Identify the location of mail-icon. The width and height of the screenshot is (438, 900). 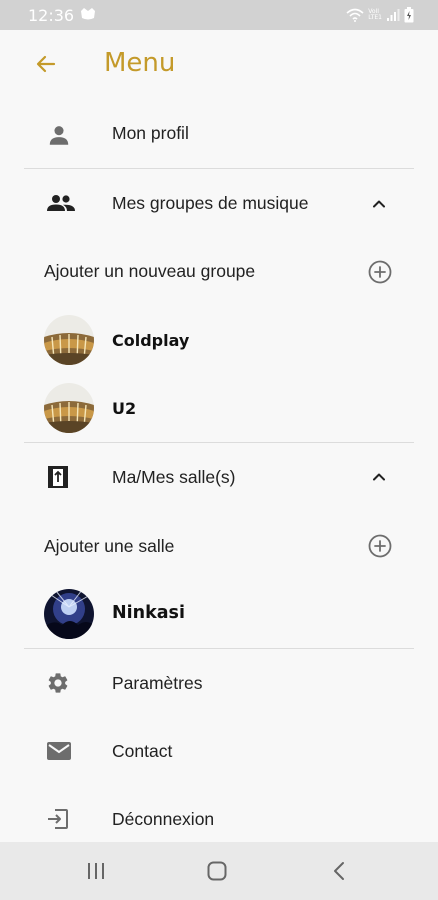
(59, 751).